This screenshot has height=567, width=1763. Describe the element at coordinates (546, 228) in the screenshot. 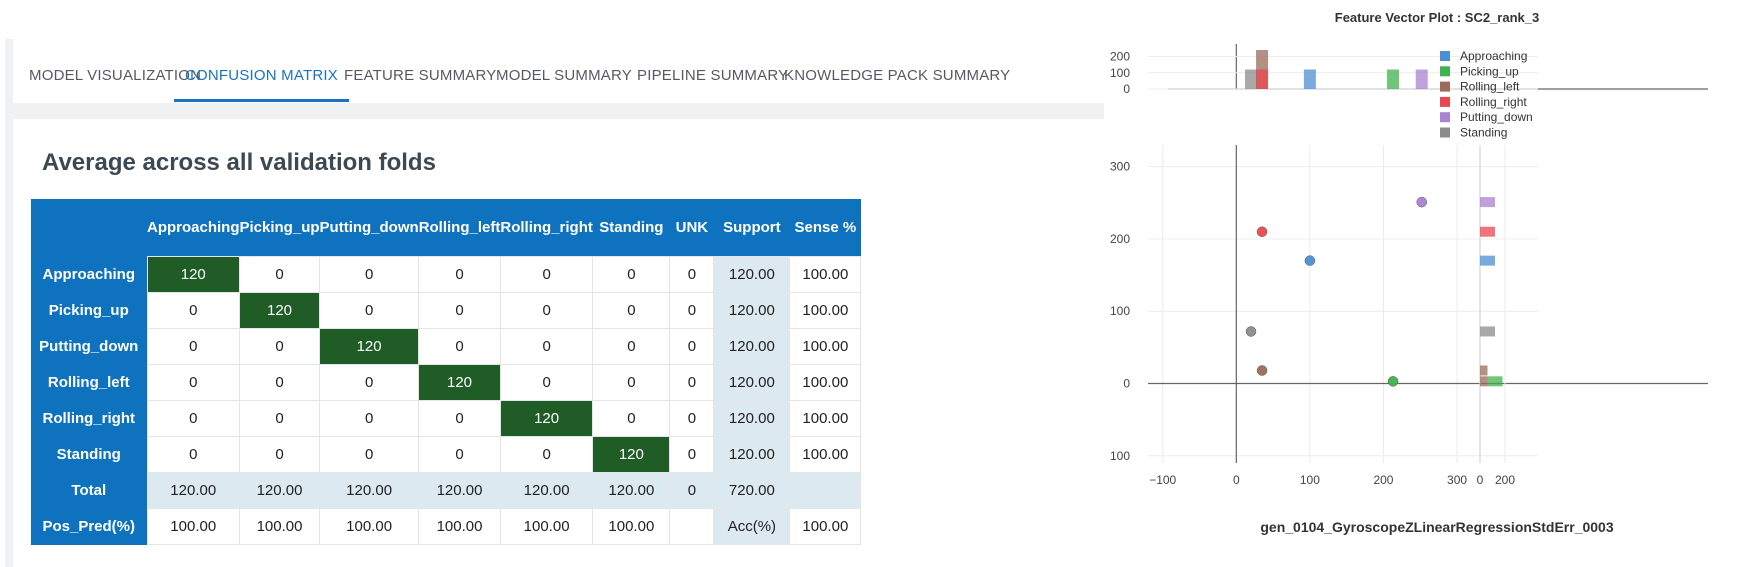

I see `column-header: Rolling_right` at that location.